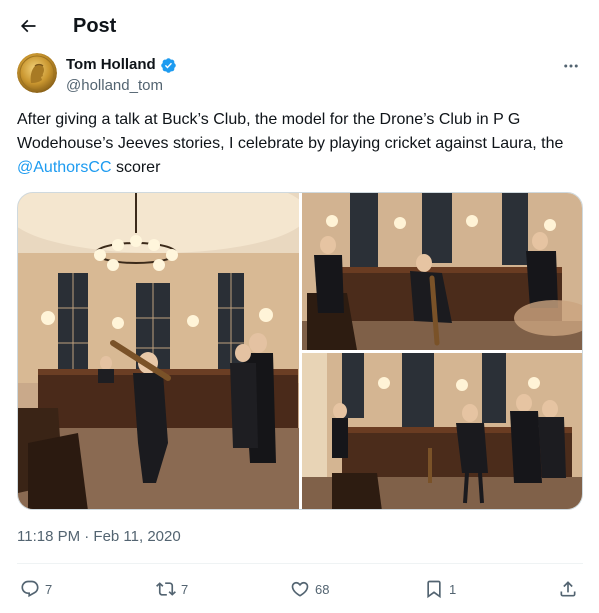 The image size is (599, 613). I want to click on bookmark-button: 1, so click(440, 589).